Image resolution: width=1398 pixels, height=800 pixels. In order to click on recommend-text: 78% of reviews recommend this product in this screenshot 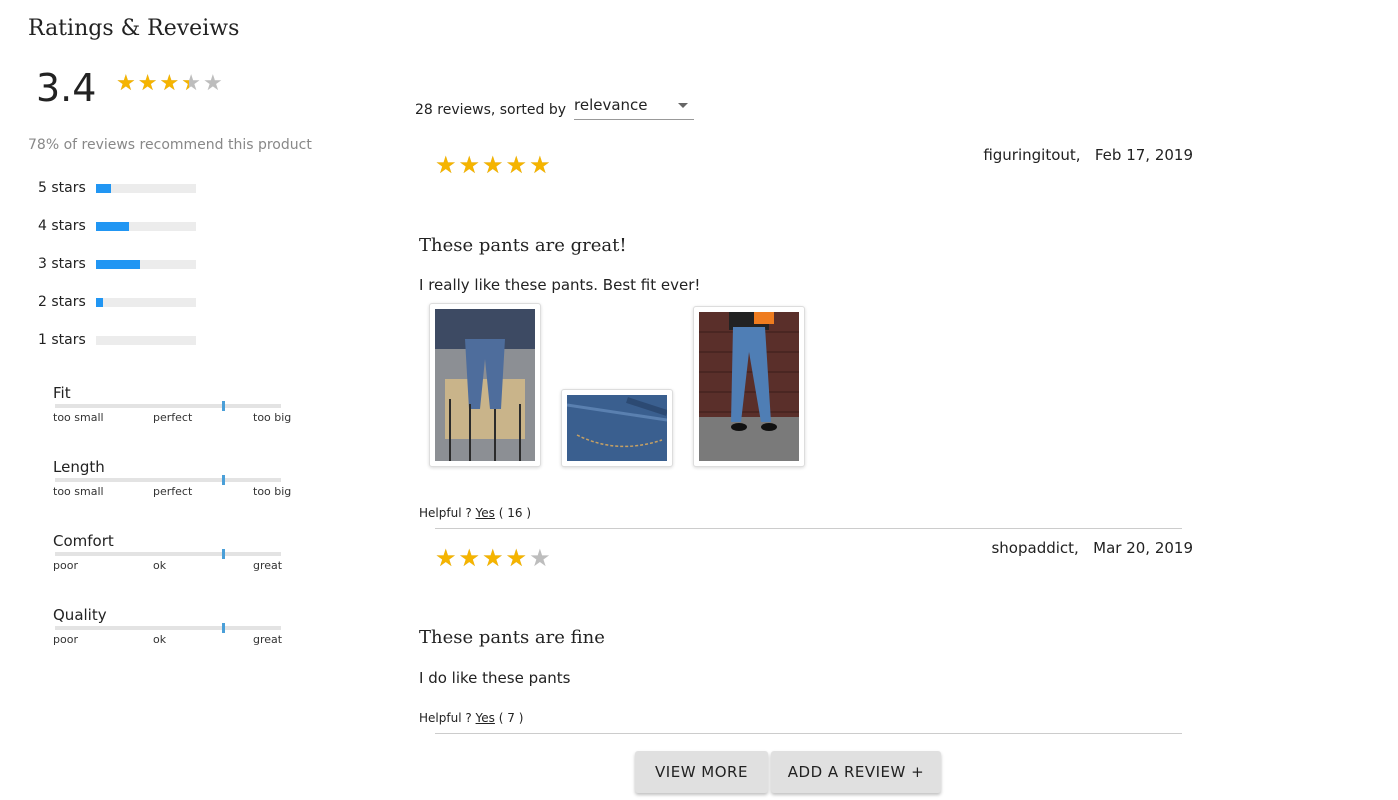, I will do `click(170, 145)`.